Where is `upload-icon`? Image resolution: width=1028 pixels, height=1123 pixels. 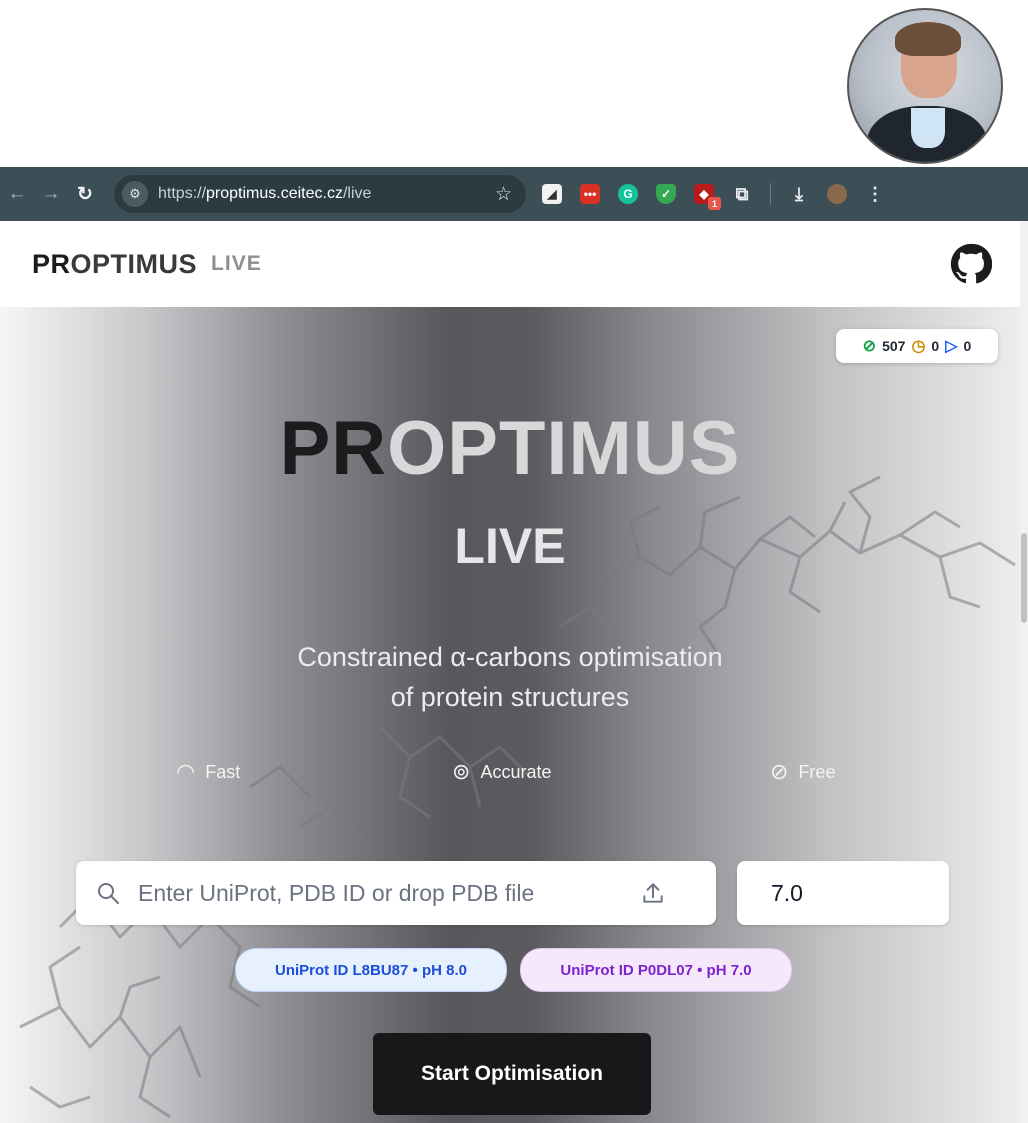 upload-icon is located at coordinates (653, 893).